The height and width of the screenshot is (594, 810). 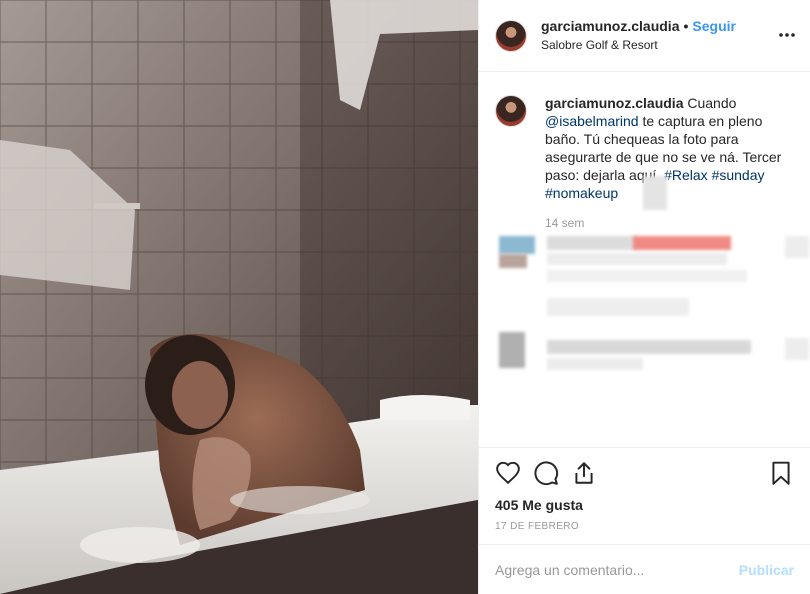 What do you see at coordinates (581, 193) in the screenshot?
I see `hashtag-link: #nomakeup` at bounding box center [581, 193].